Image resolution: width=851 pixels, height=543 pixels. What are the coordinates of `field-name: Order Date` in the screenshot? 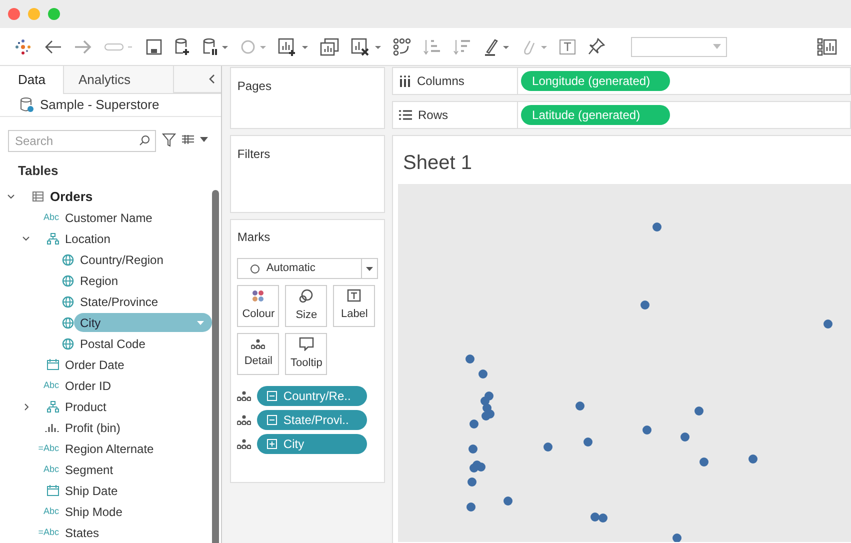 It's located at (94, 365).